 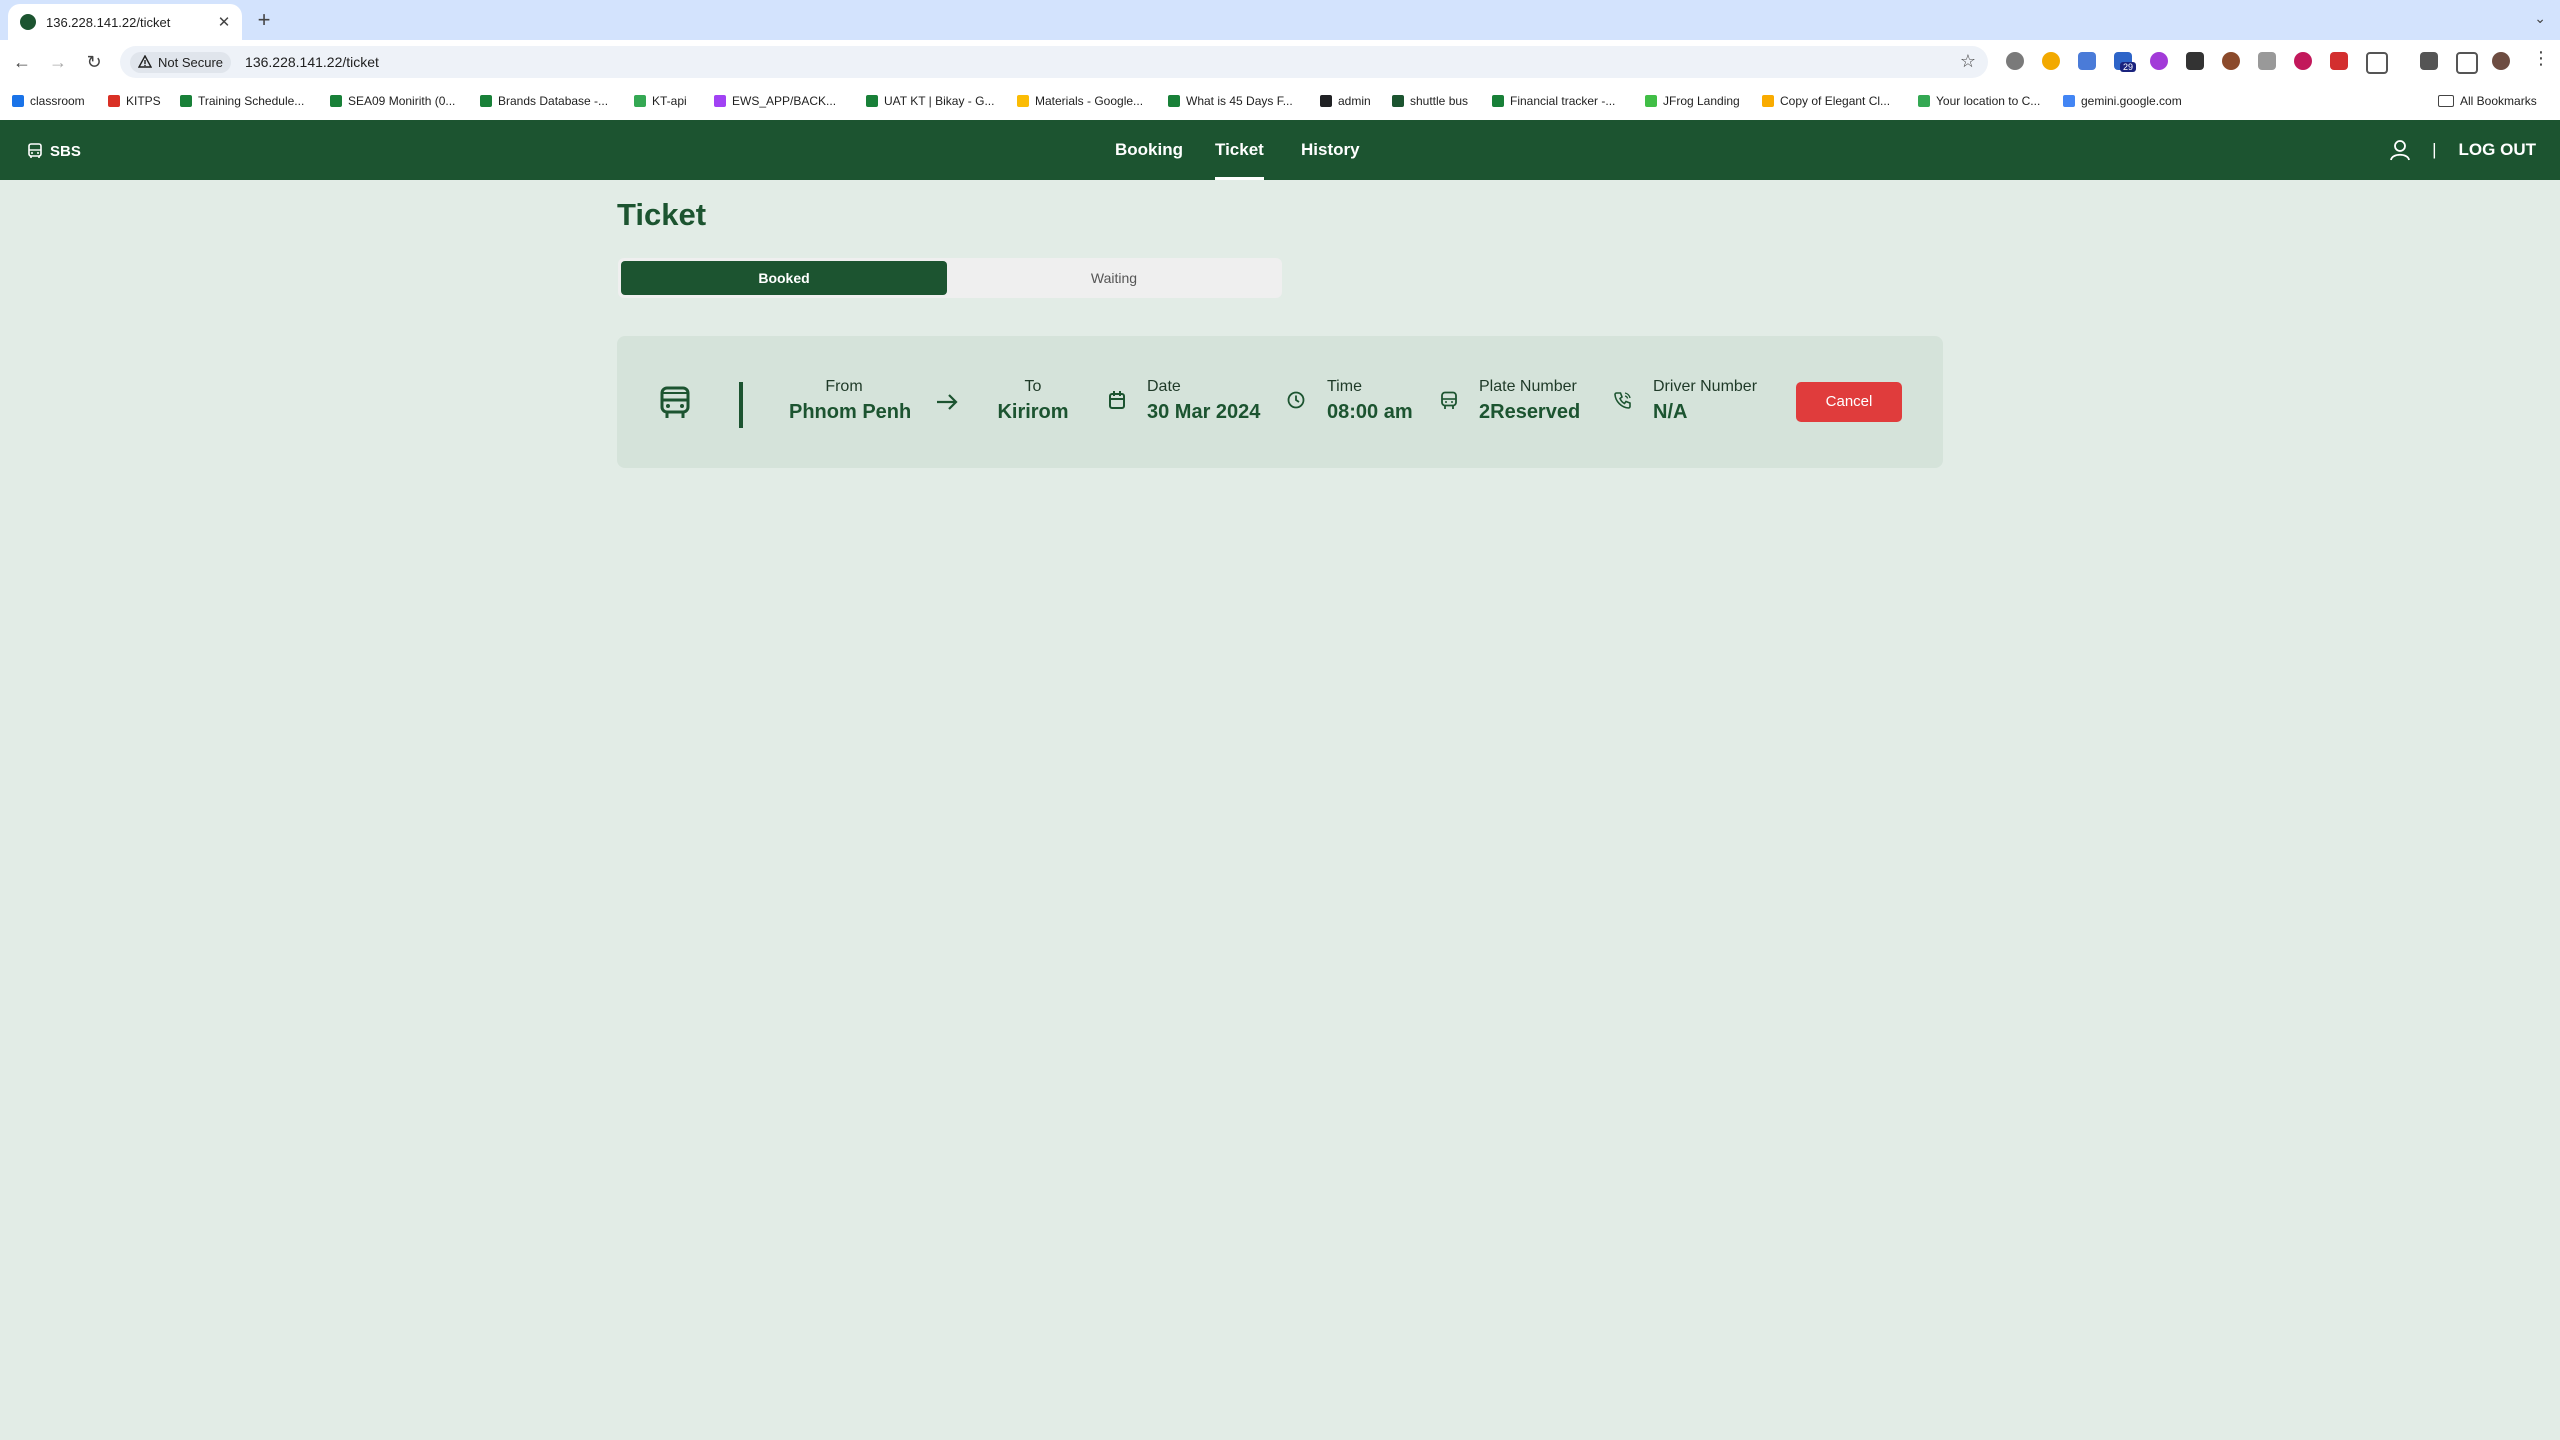 I want to click on phone-icon, so click(x=1622, y=400).